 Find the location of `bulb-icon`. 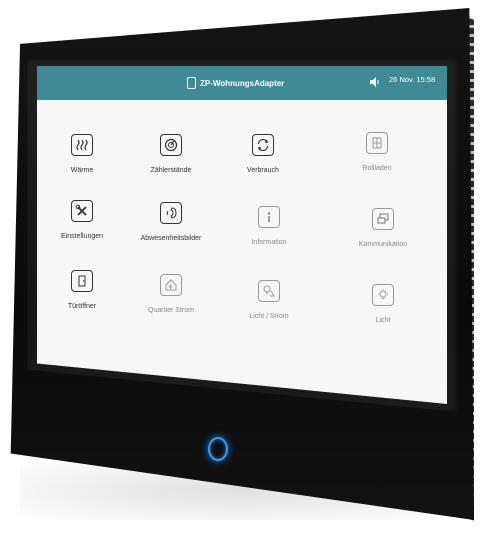

bulb-icon is located at coordinates (383, 295).